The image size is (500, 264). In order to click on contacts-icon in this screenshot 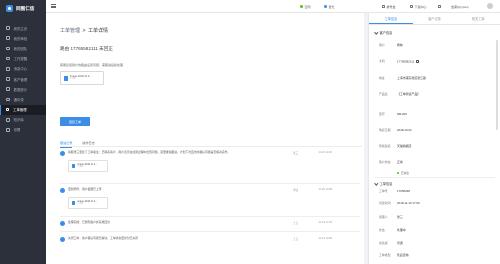, I will do `click(8, 99)`.